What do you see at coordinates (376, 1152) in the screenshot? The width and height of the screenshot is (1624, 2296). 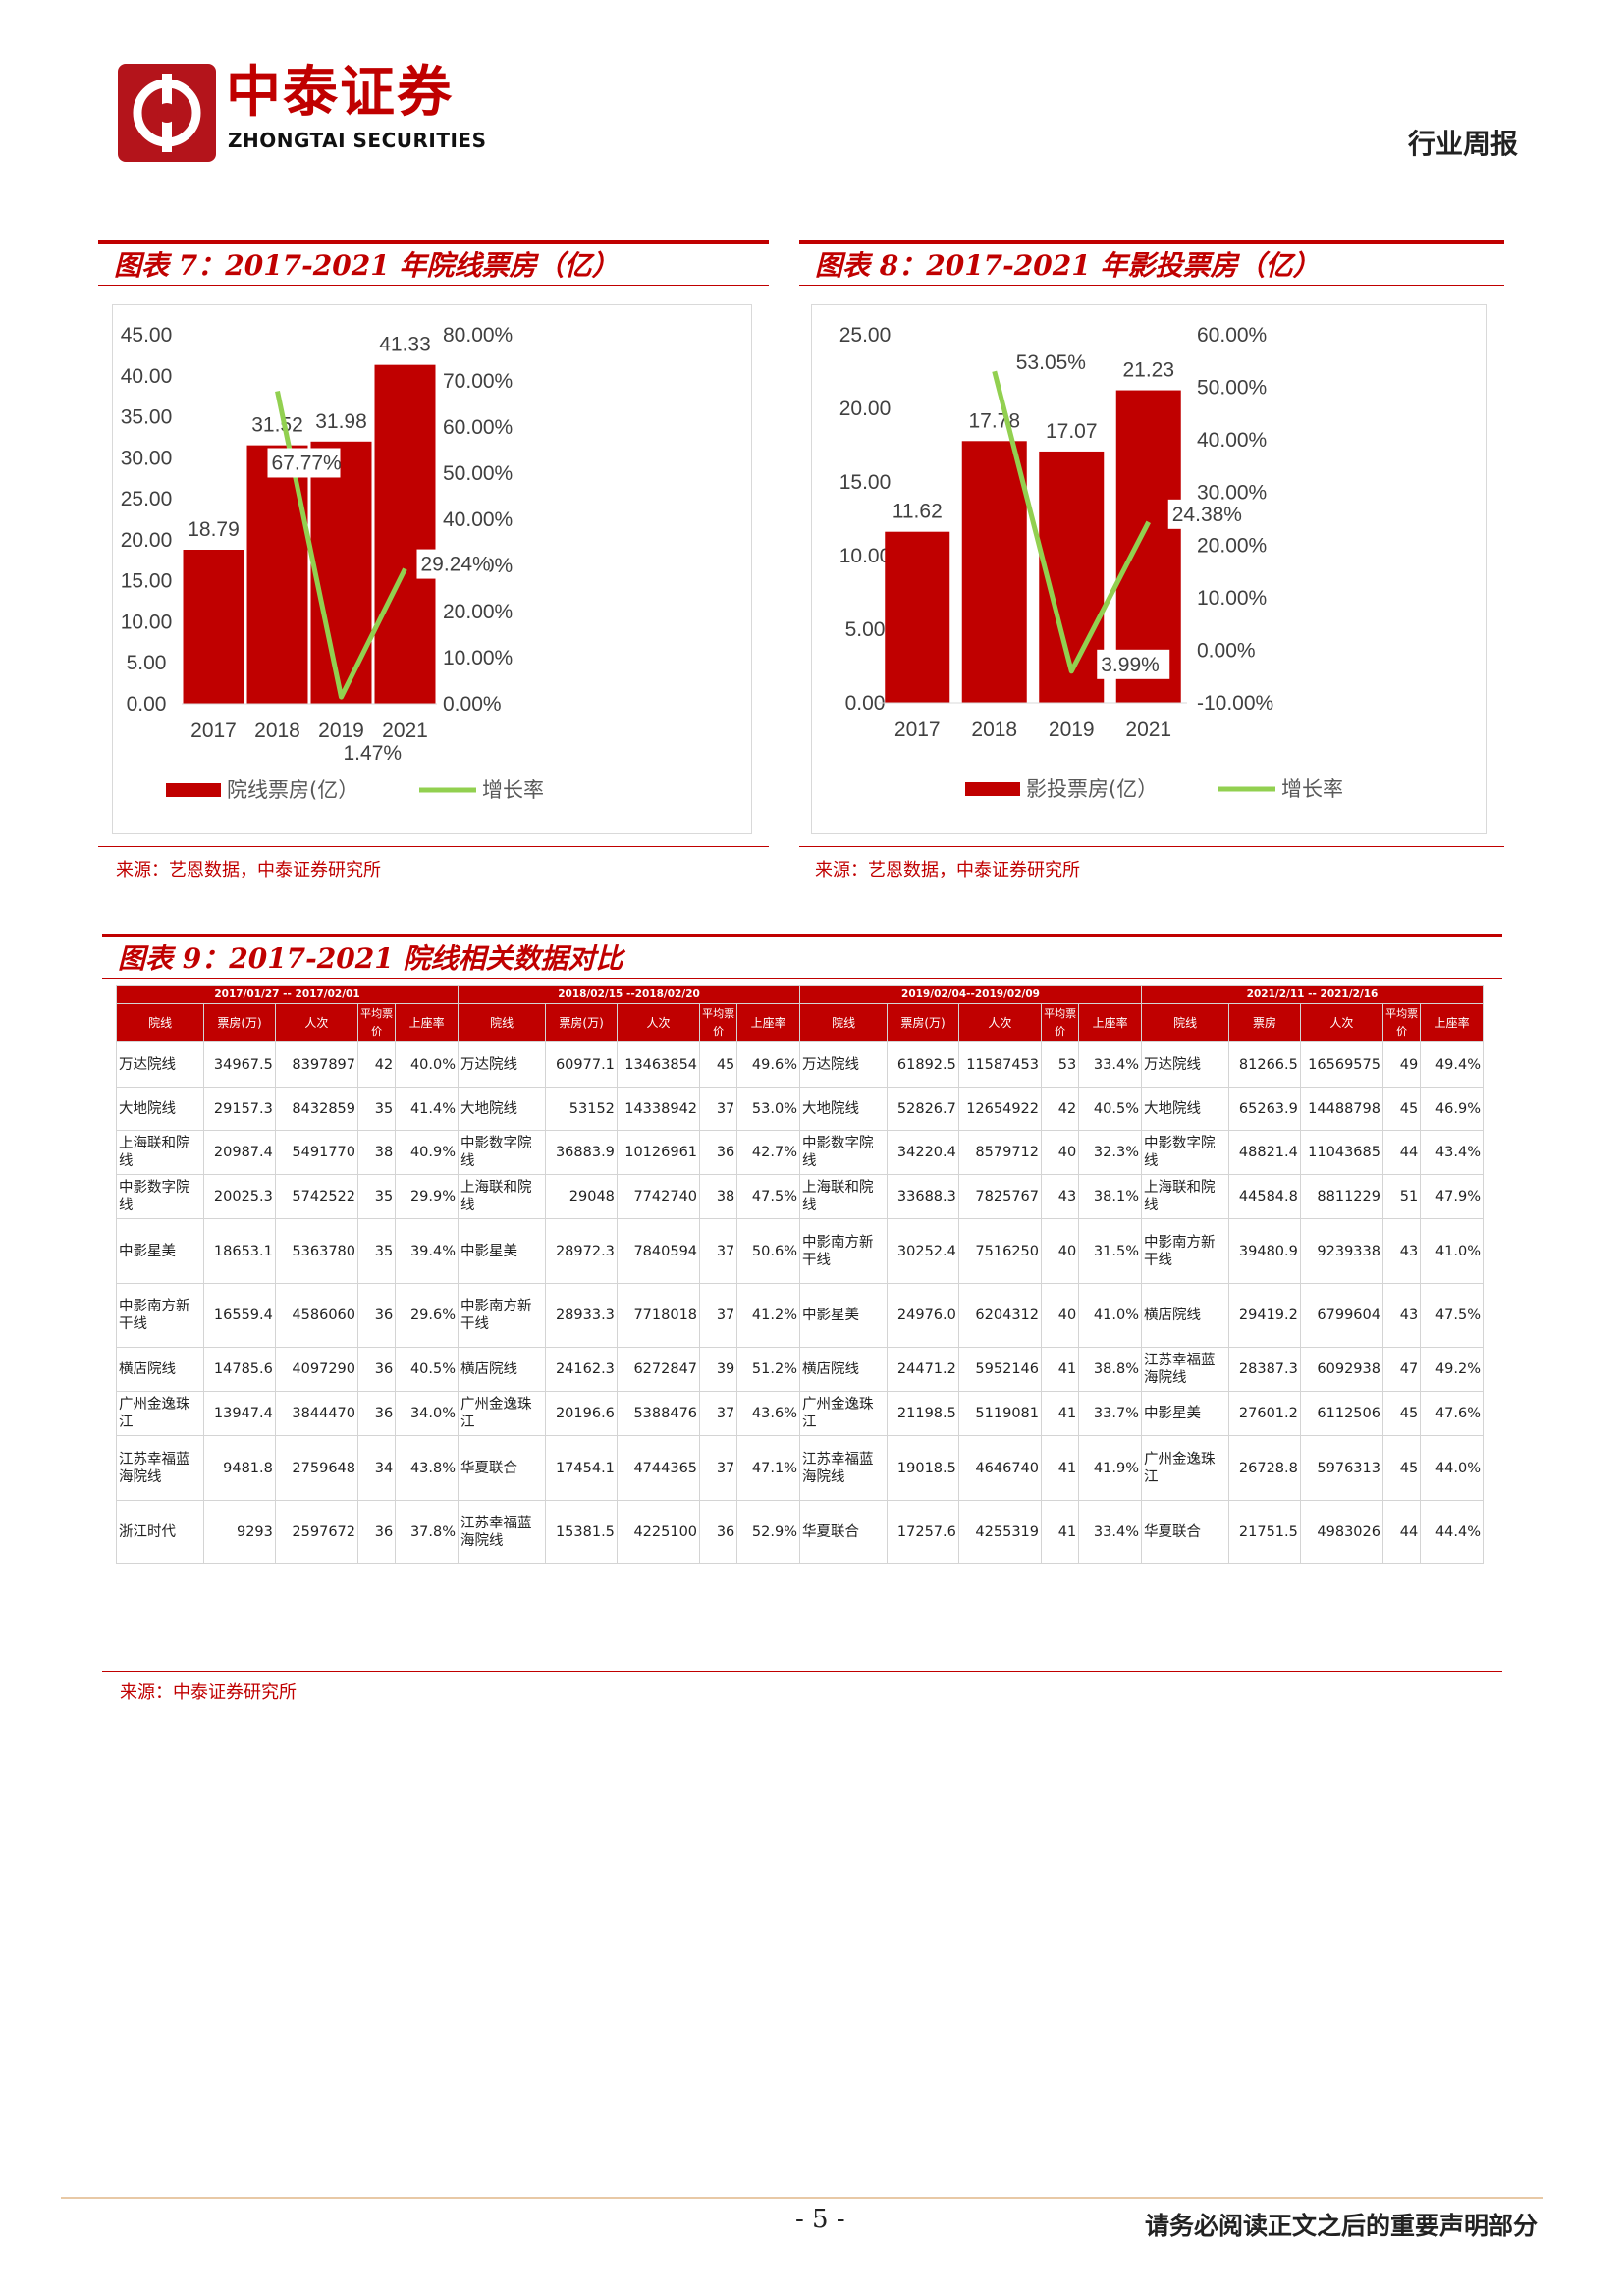 I see `table-cell-value: 38` at bounding box center [376, 1152].